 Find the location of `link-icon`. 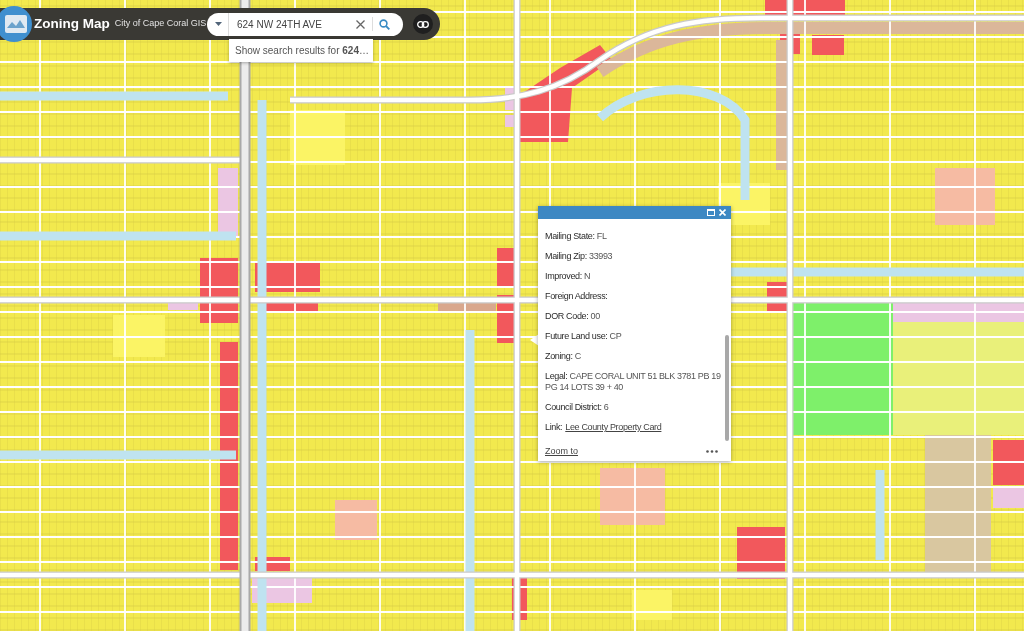

link-icon is located at coordinates (423, 24).